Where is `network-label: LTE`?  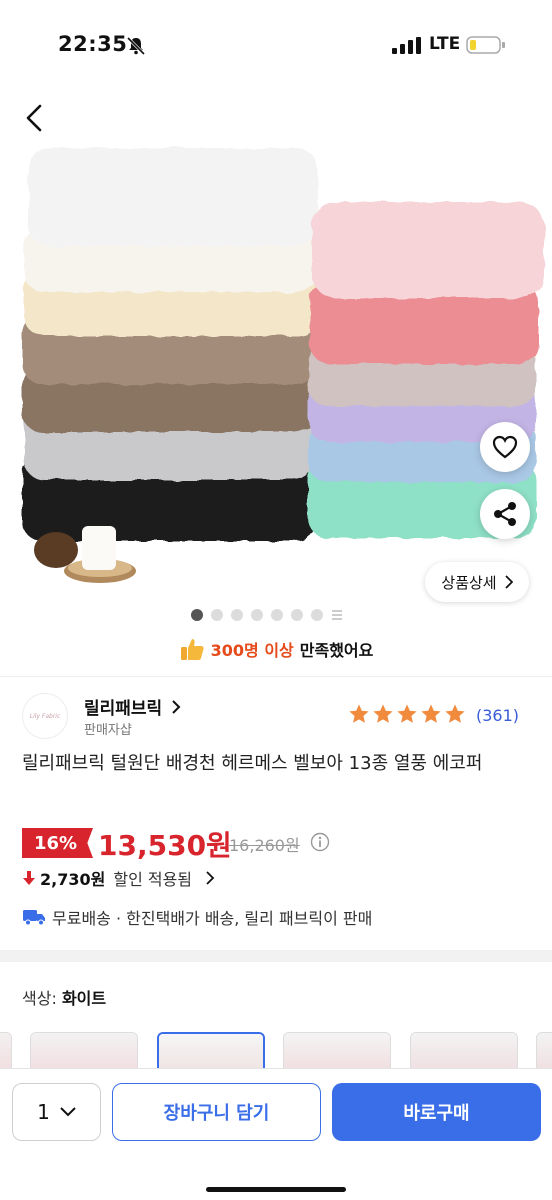 network-label: LTE is located at coordinates (445, 44).